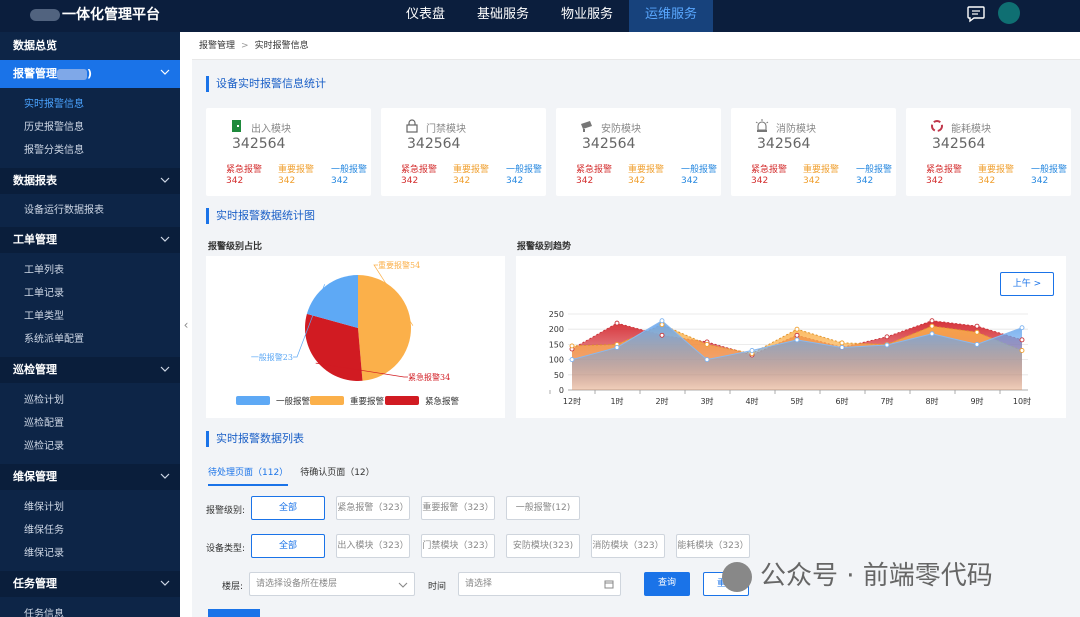 The height and width of the screenshot is (617, 1080). Describe the element at coordinates (479, 584) in the screenshot. I see `time-placeholder: 请选择` at that location.